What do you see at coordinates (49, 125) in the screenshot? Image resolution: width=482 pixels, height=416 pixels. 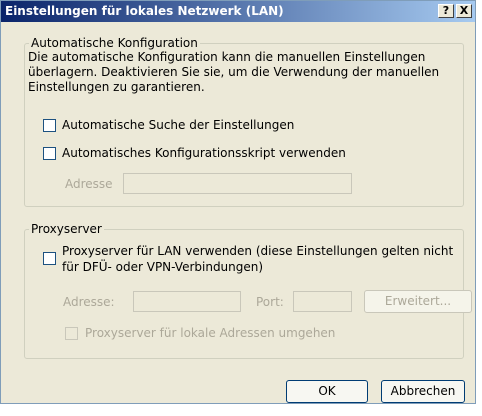 I see `auto-detect-checkbox` at bounding box center [49, 125].